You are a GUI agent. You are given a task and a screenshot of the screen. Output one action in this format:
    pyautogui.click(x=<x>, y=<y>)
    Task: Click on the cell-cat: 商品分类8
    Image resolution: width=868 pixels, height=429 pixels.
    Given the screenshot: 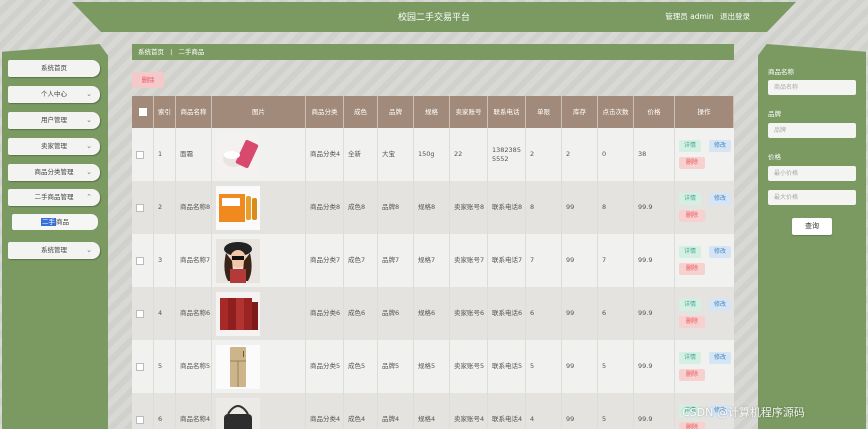 What is the action you would take?
    pyautogui.click(x=325, y=207)
    